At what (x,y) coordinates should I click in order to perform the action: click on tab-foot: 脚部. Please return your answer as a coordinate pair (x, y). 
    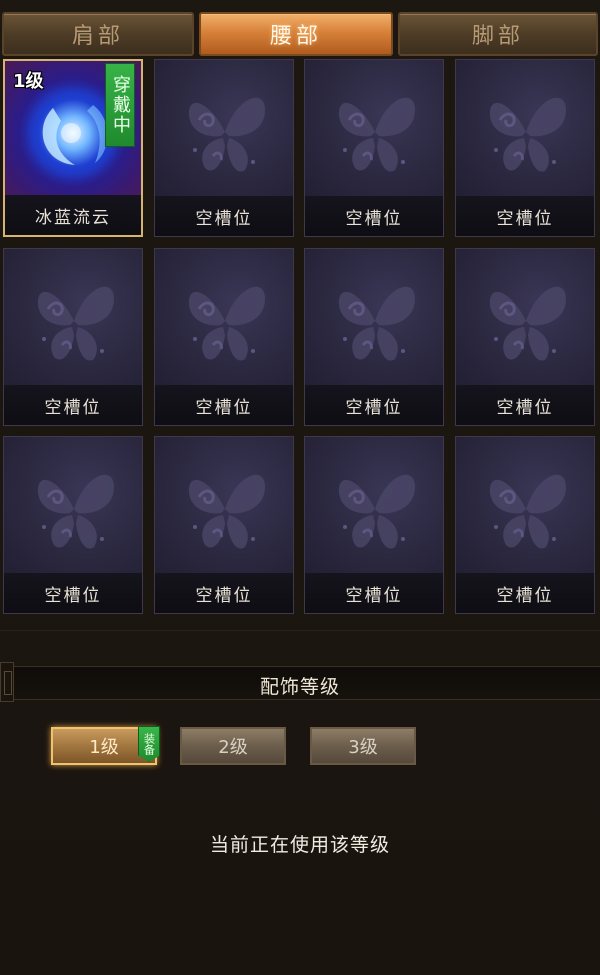
    Looking at the image, I should click on (498, 34).